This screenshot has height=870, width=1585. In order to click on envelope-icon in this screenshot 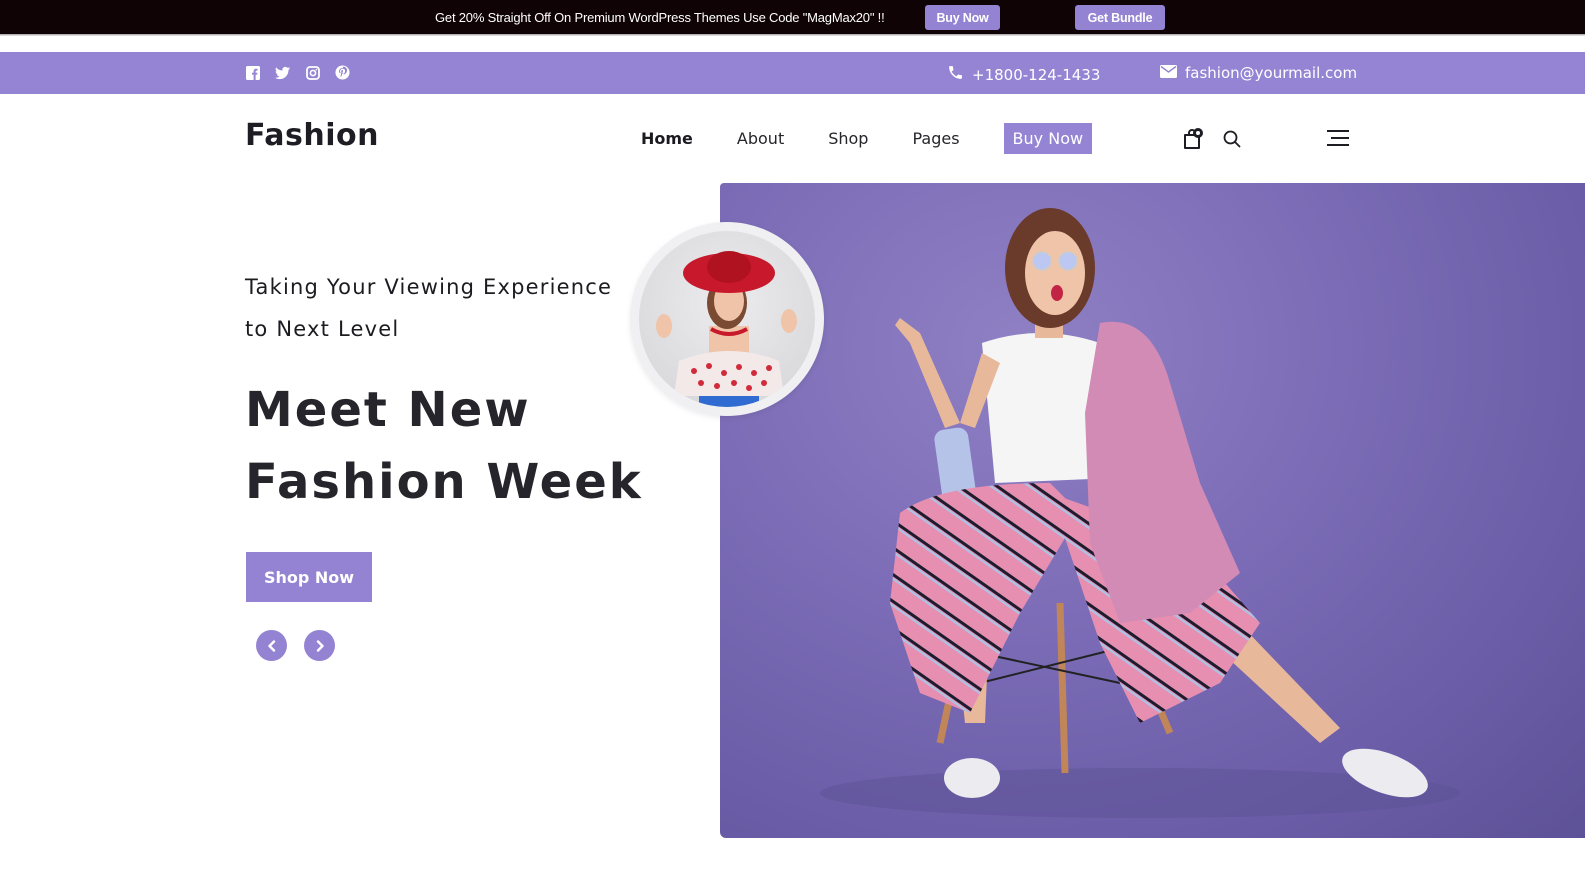, I will do `click(1168, 73)`.